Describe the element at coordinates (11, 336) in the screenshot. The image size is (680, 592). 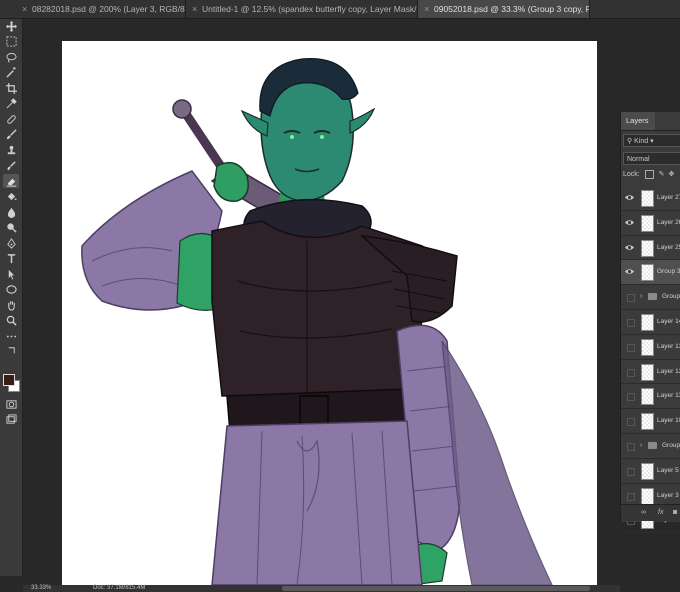
I see `more-tools-icon` at that location.